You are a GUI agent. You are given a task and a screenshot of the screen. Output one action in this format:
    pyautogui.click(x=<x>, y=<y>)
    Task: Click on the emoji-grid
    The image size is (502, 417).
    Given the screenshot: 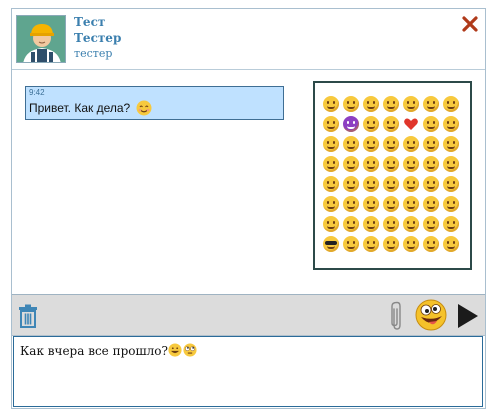 What is the action you would take?
    pyautogui.click(x=391, y=174)
    